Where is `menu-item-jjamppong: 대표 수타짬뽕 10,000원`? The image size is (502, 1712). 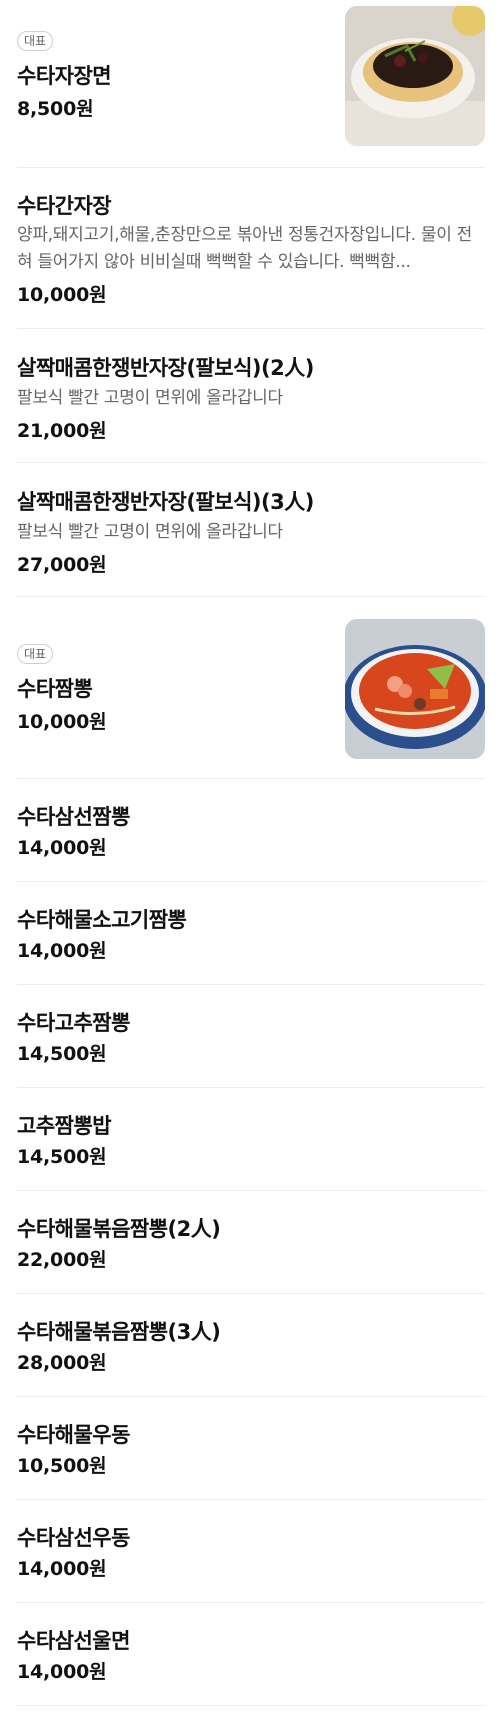
menu-item-jjamppong: 대표 수타짬뽕 10,000원 is located at coordinates (251, 688).